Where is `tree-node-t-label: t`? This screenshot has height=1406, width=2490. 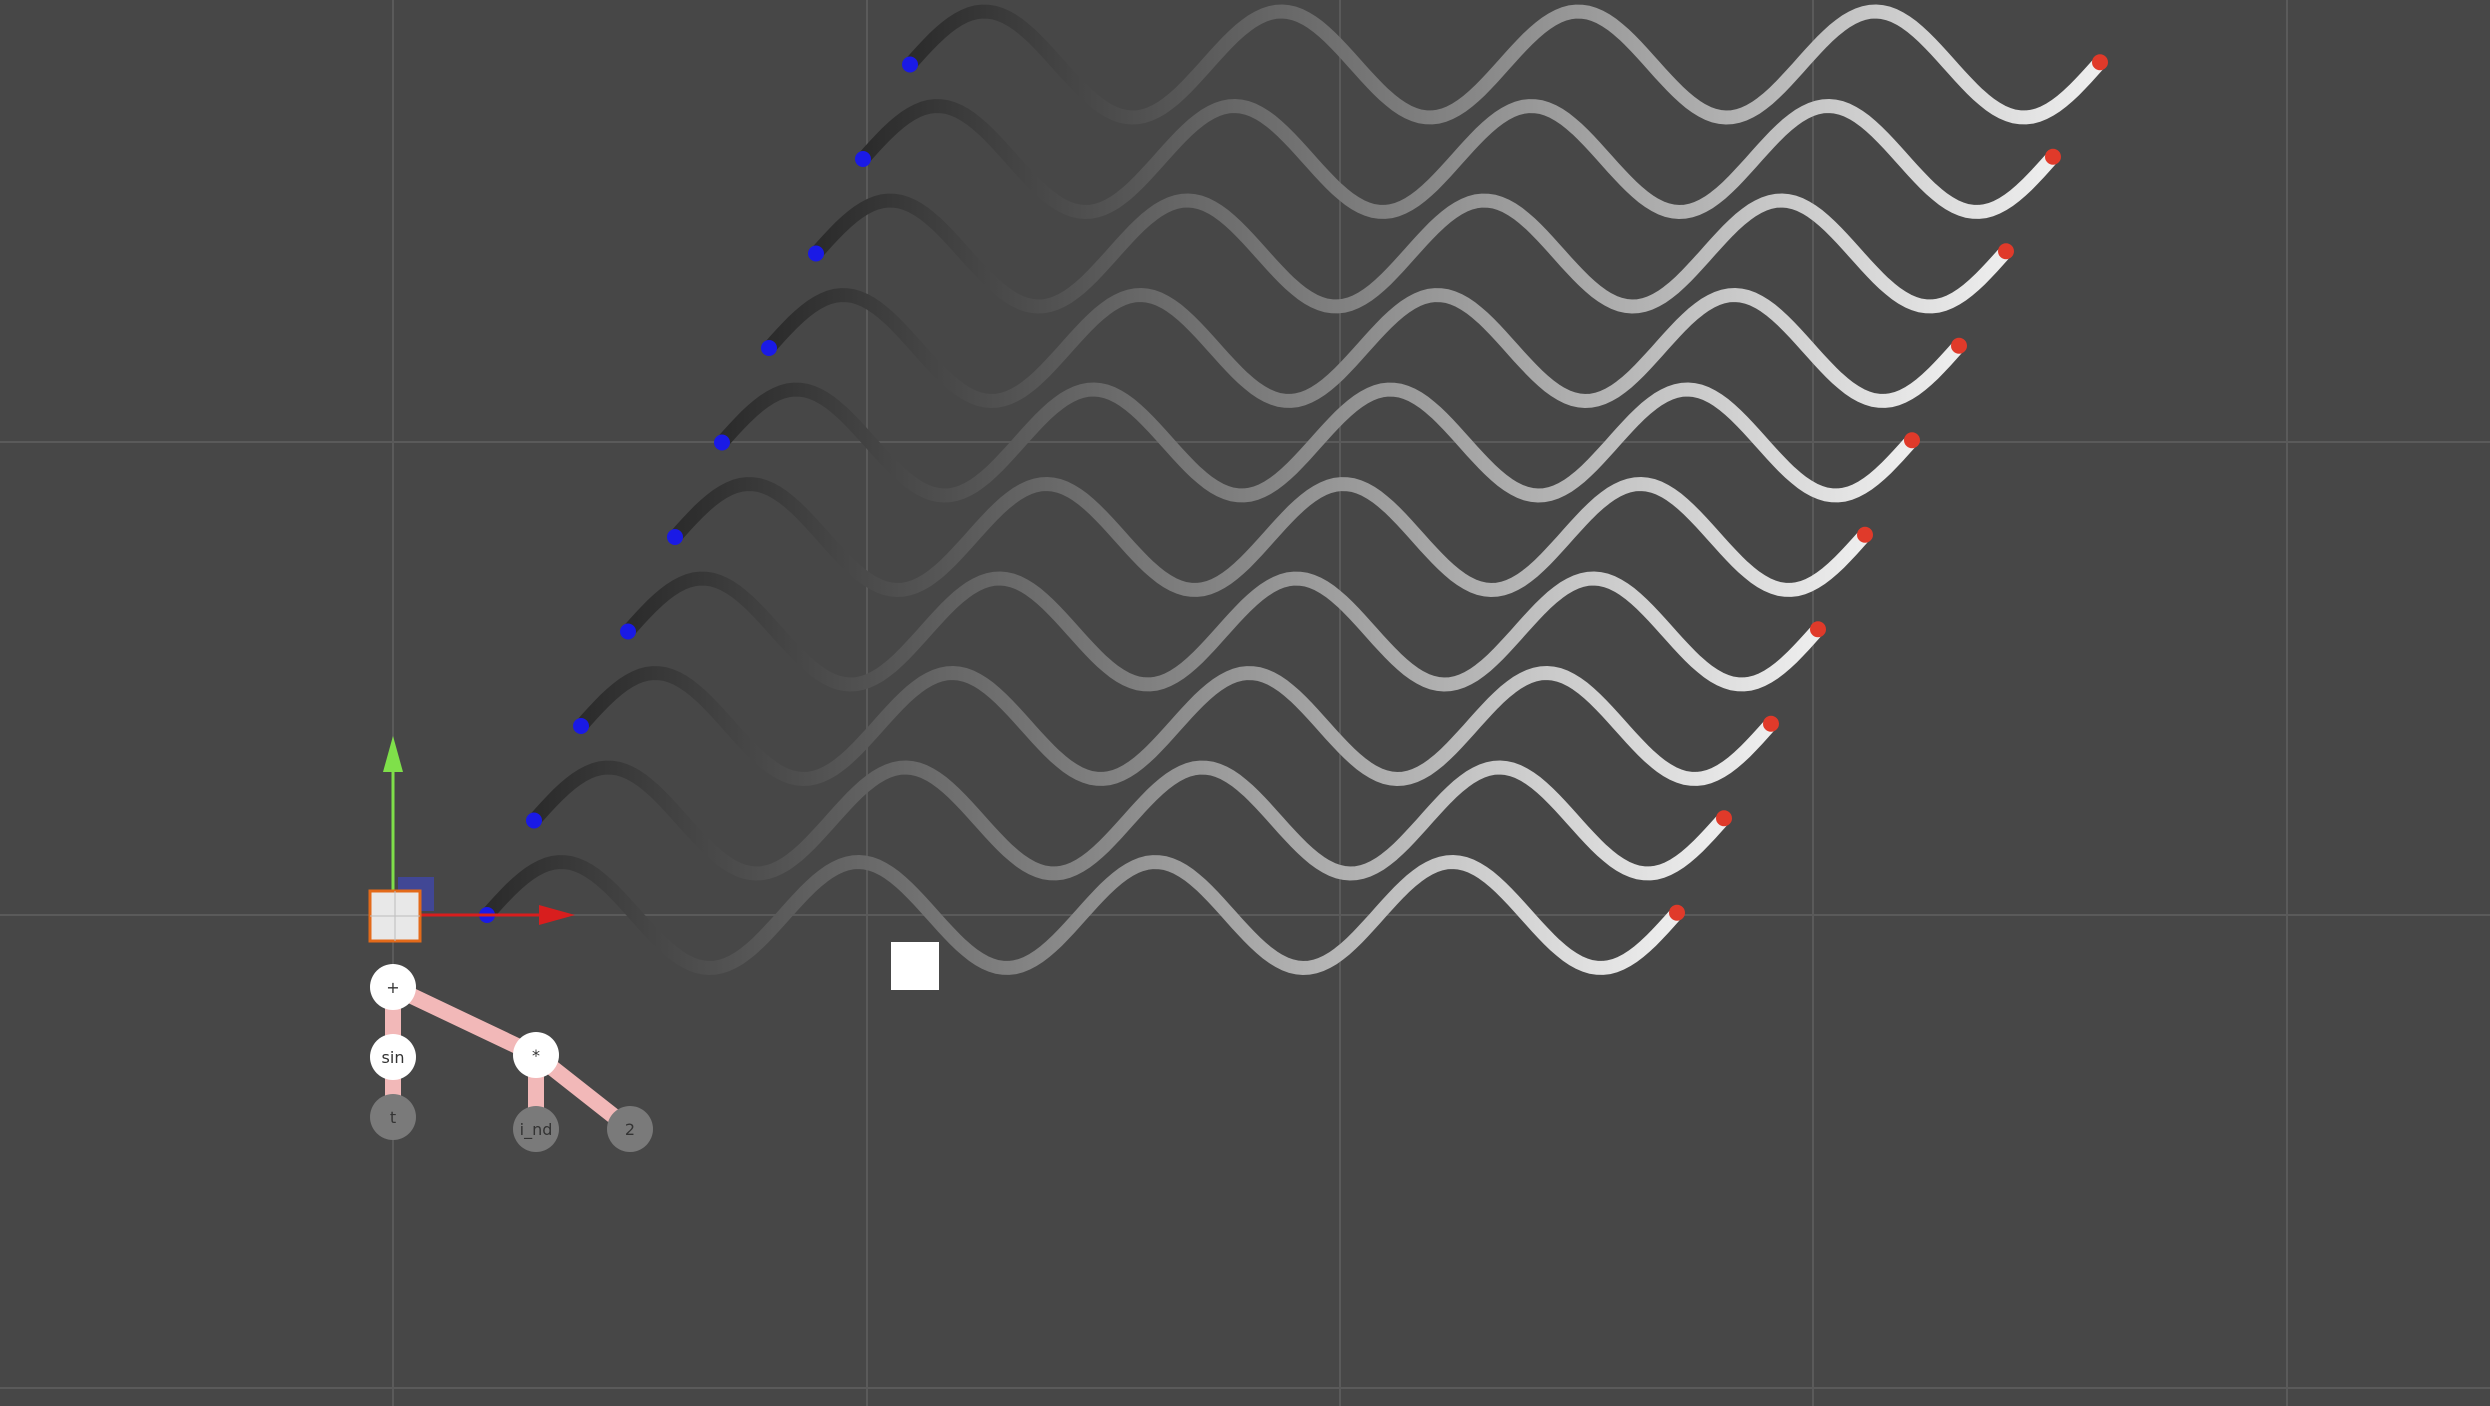 tree-node-t-label: t is located at coordinates (393, 1117).